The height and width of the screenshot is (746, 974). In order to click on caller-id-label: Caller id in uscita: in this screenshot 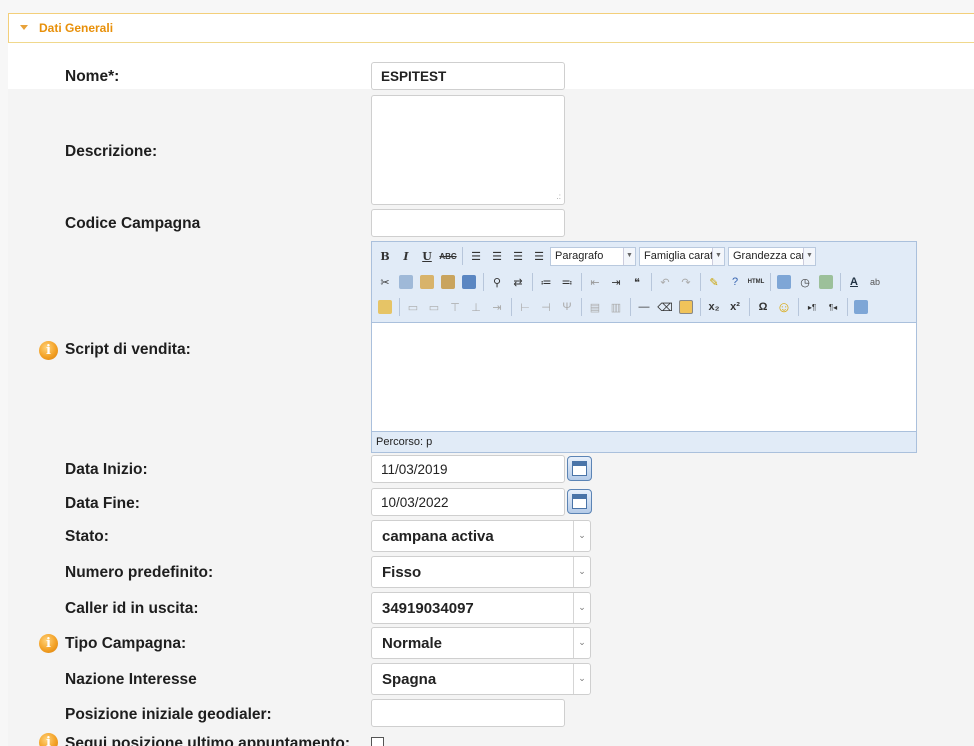, I will do `click(132, 608)`.